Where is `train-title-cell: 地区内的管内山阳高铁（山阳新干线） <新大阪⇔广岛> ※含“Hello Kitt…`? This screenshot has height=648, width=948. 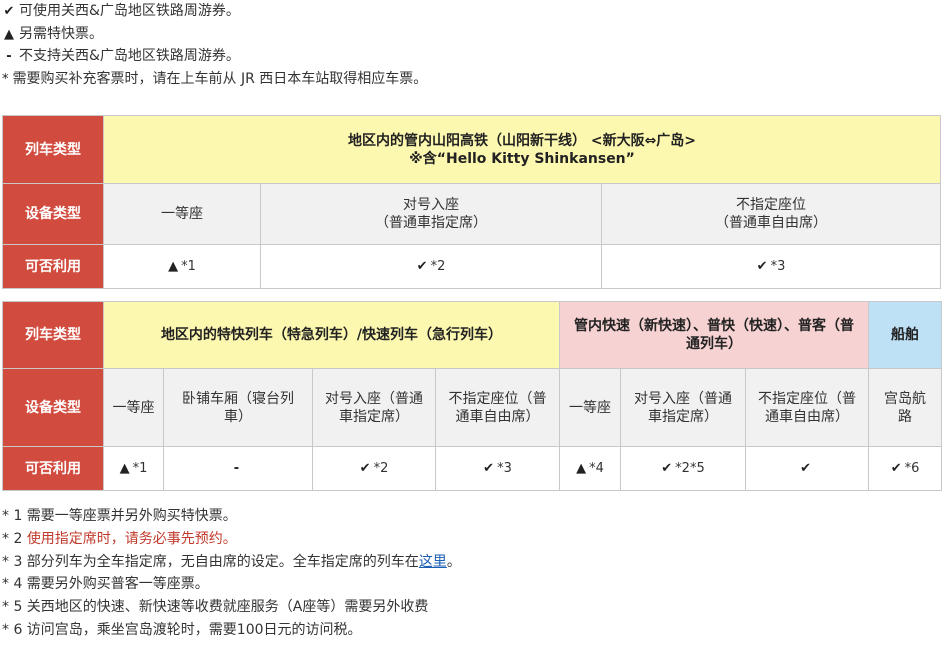 train-title-cell: 地区内的管内山阳高铁（山阳新干线） <新大阪⇔广岛> ※含“Hello Kitt… is located at coordinates (522, 149).